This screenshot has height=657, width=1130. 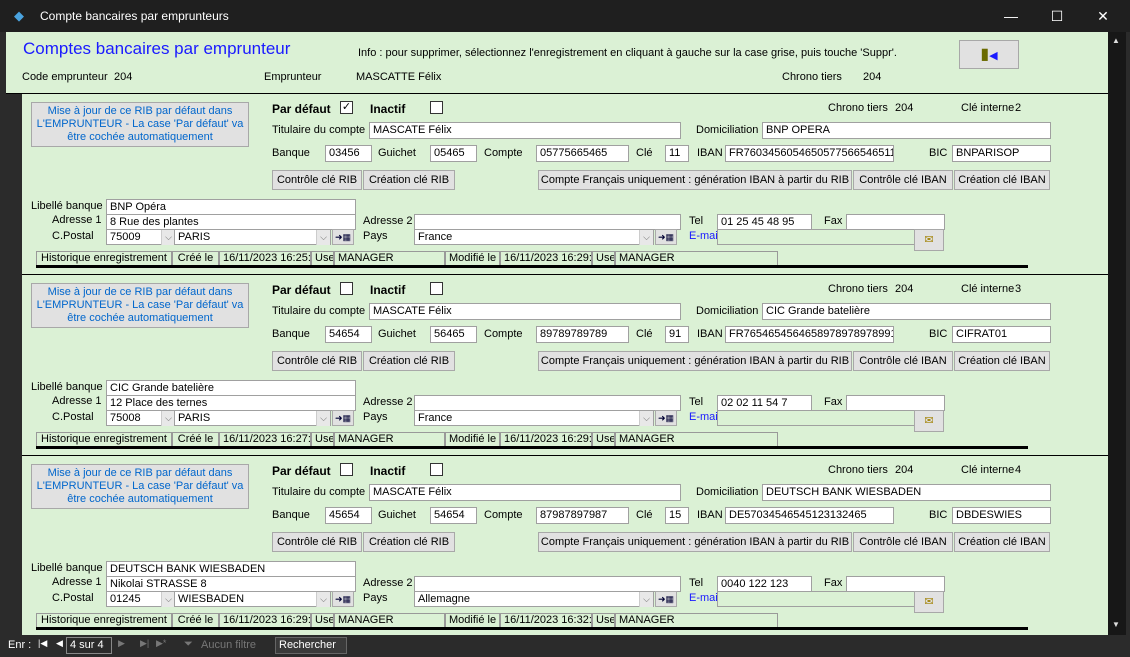 What do you see at coordinates (677, 515) in the screenshot?
I see `cle-input: 15` at bounding box center [677, 515].